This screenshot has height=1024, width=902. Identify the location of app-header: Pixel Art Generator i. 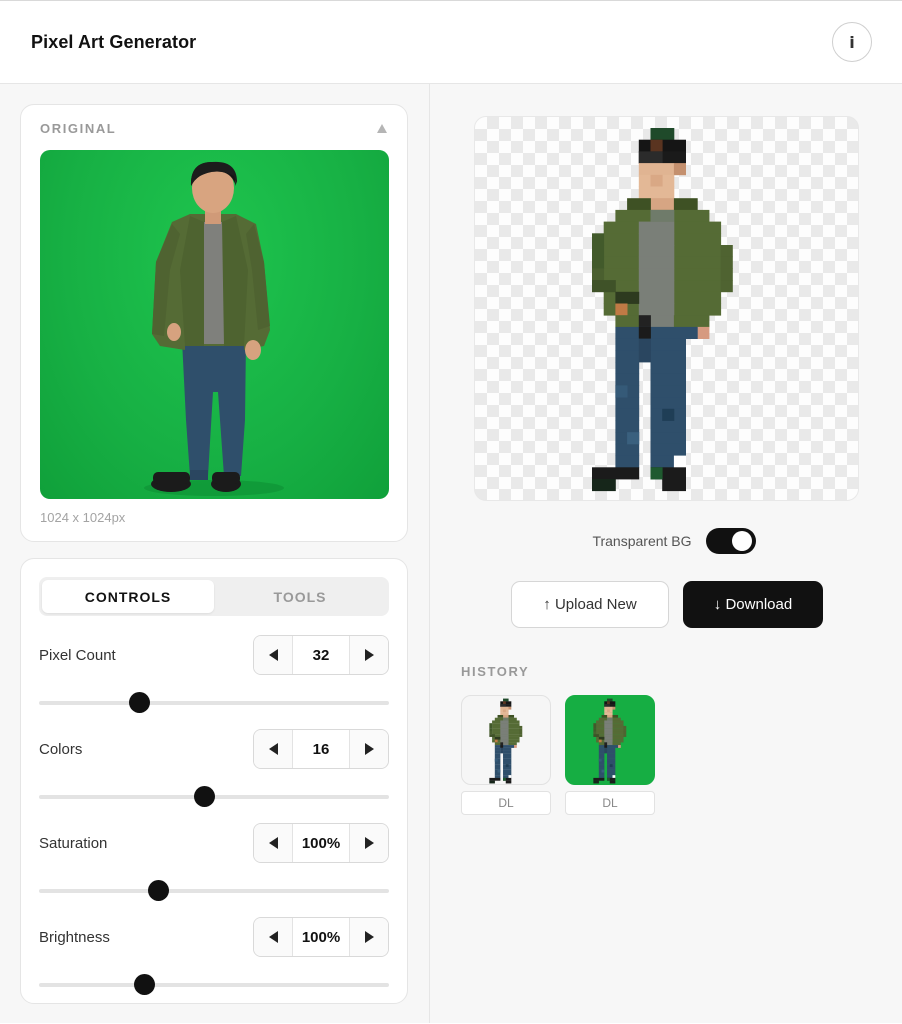
(451, 42).